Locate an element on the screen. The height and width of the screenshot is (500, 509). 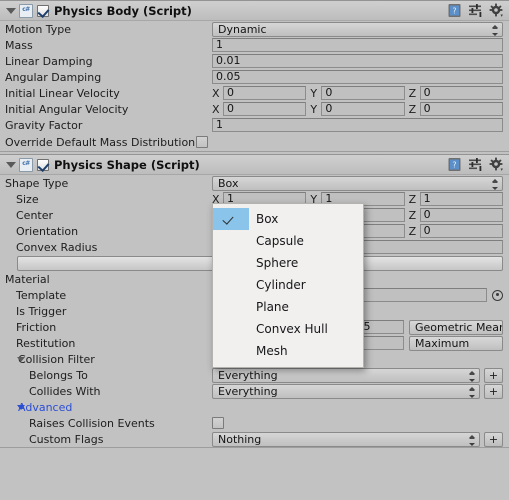
collides-with-value: Everything is located at coordinates (248, 391).